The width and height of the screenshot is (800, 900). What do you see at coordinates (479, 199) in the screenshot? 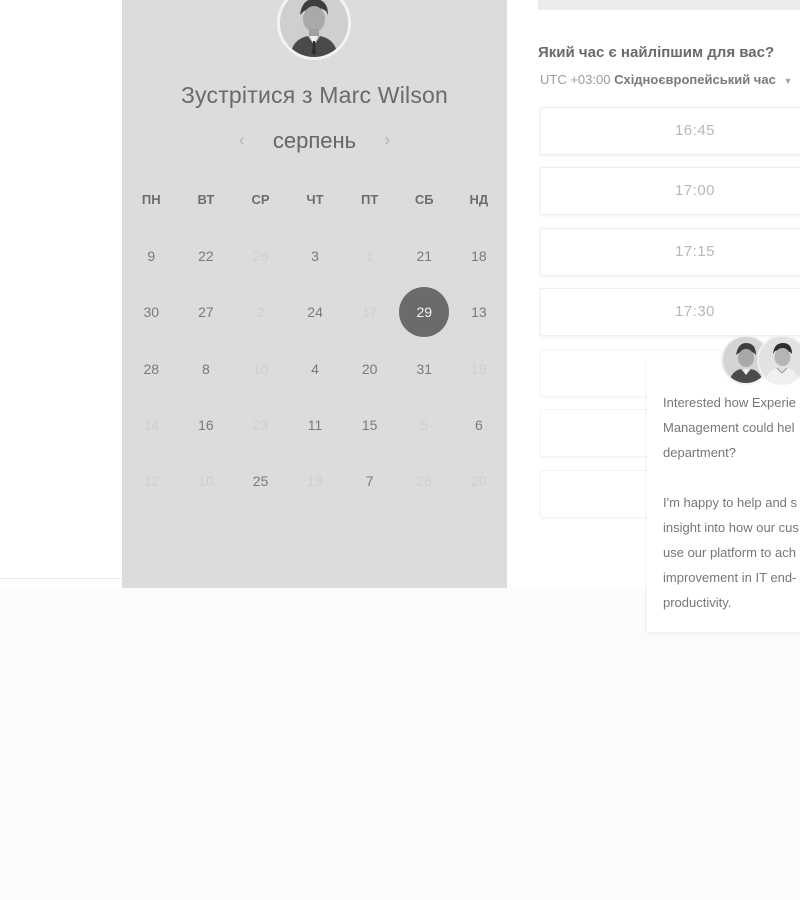
I see `weekday-label: НД` at bounding box center [479, 199].